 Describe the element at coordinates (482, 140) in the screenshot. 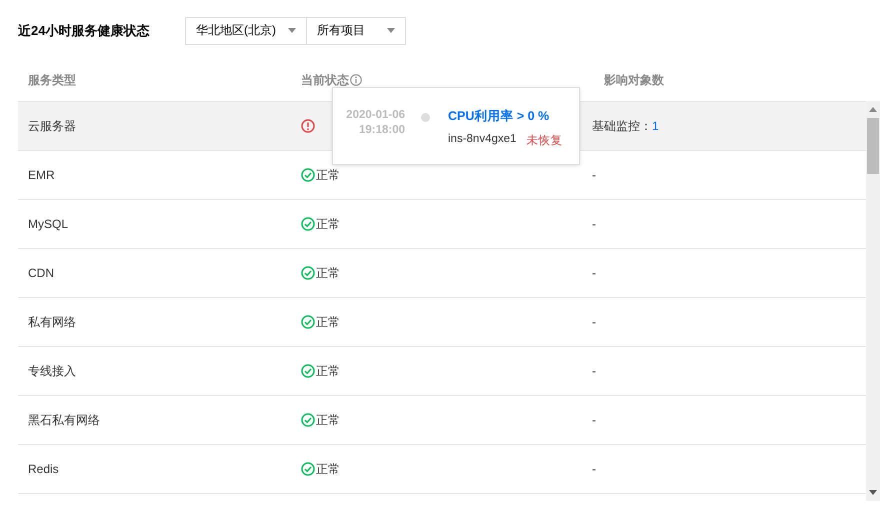

I see `instance-id: ins-8nv4gxe1` at that location.